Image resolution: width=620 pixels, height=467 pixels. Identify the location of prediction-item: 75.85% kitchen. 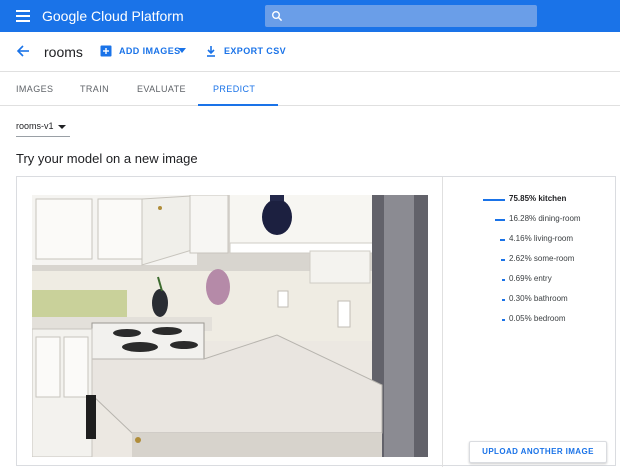
(541, 201).